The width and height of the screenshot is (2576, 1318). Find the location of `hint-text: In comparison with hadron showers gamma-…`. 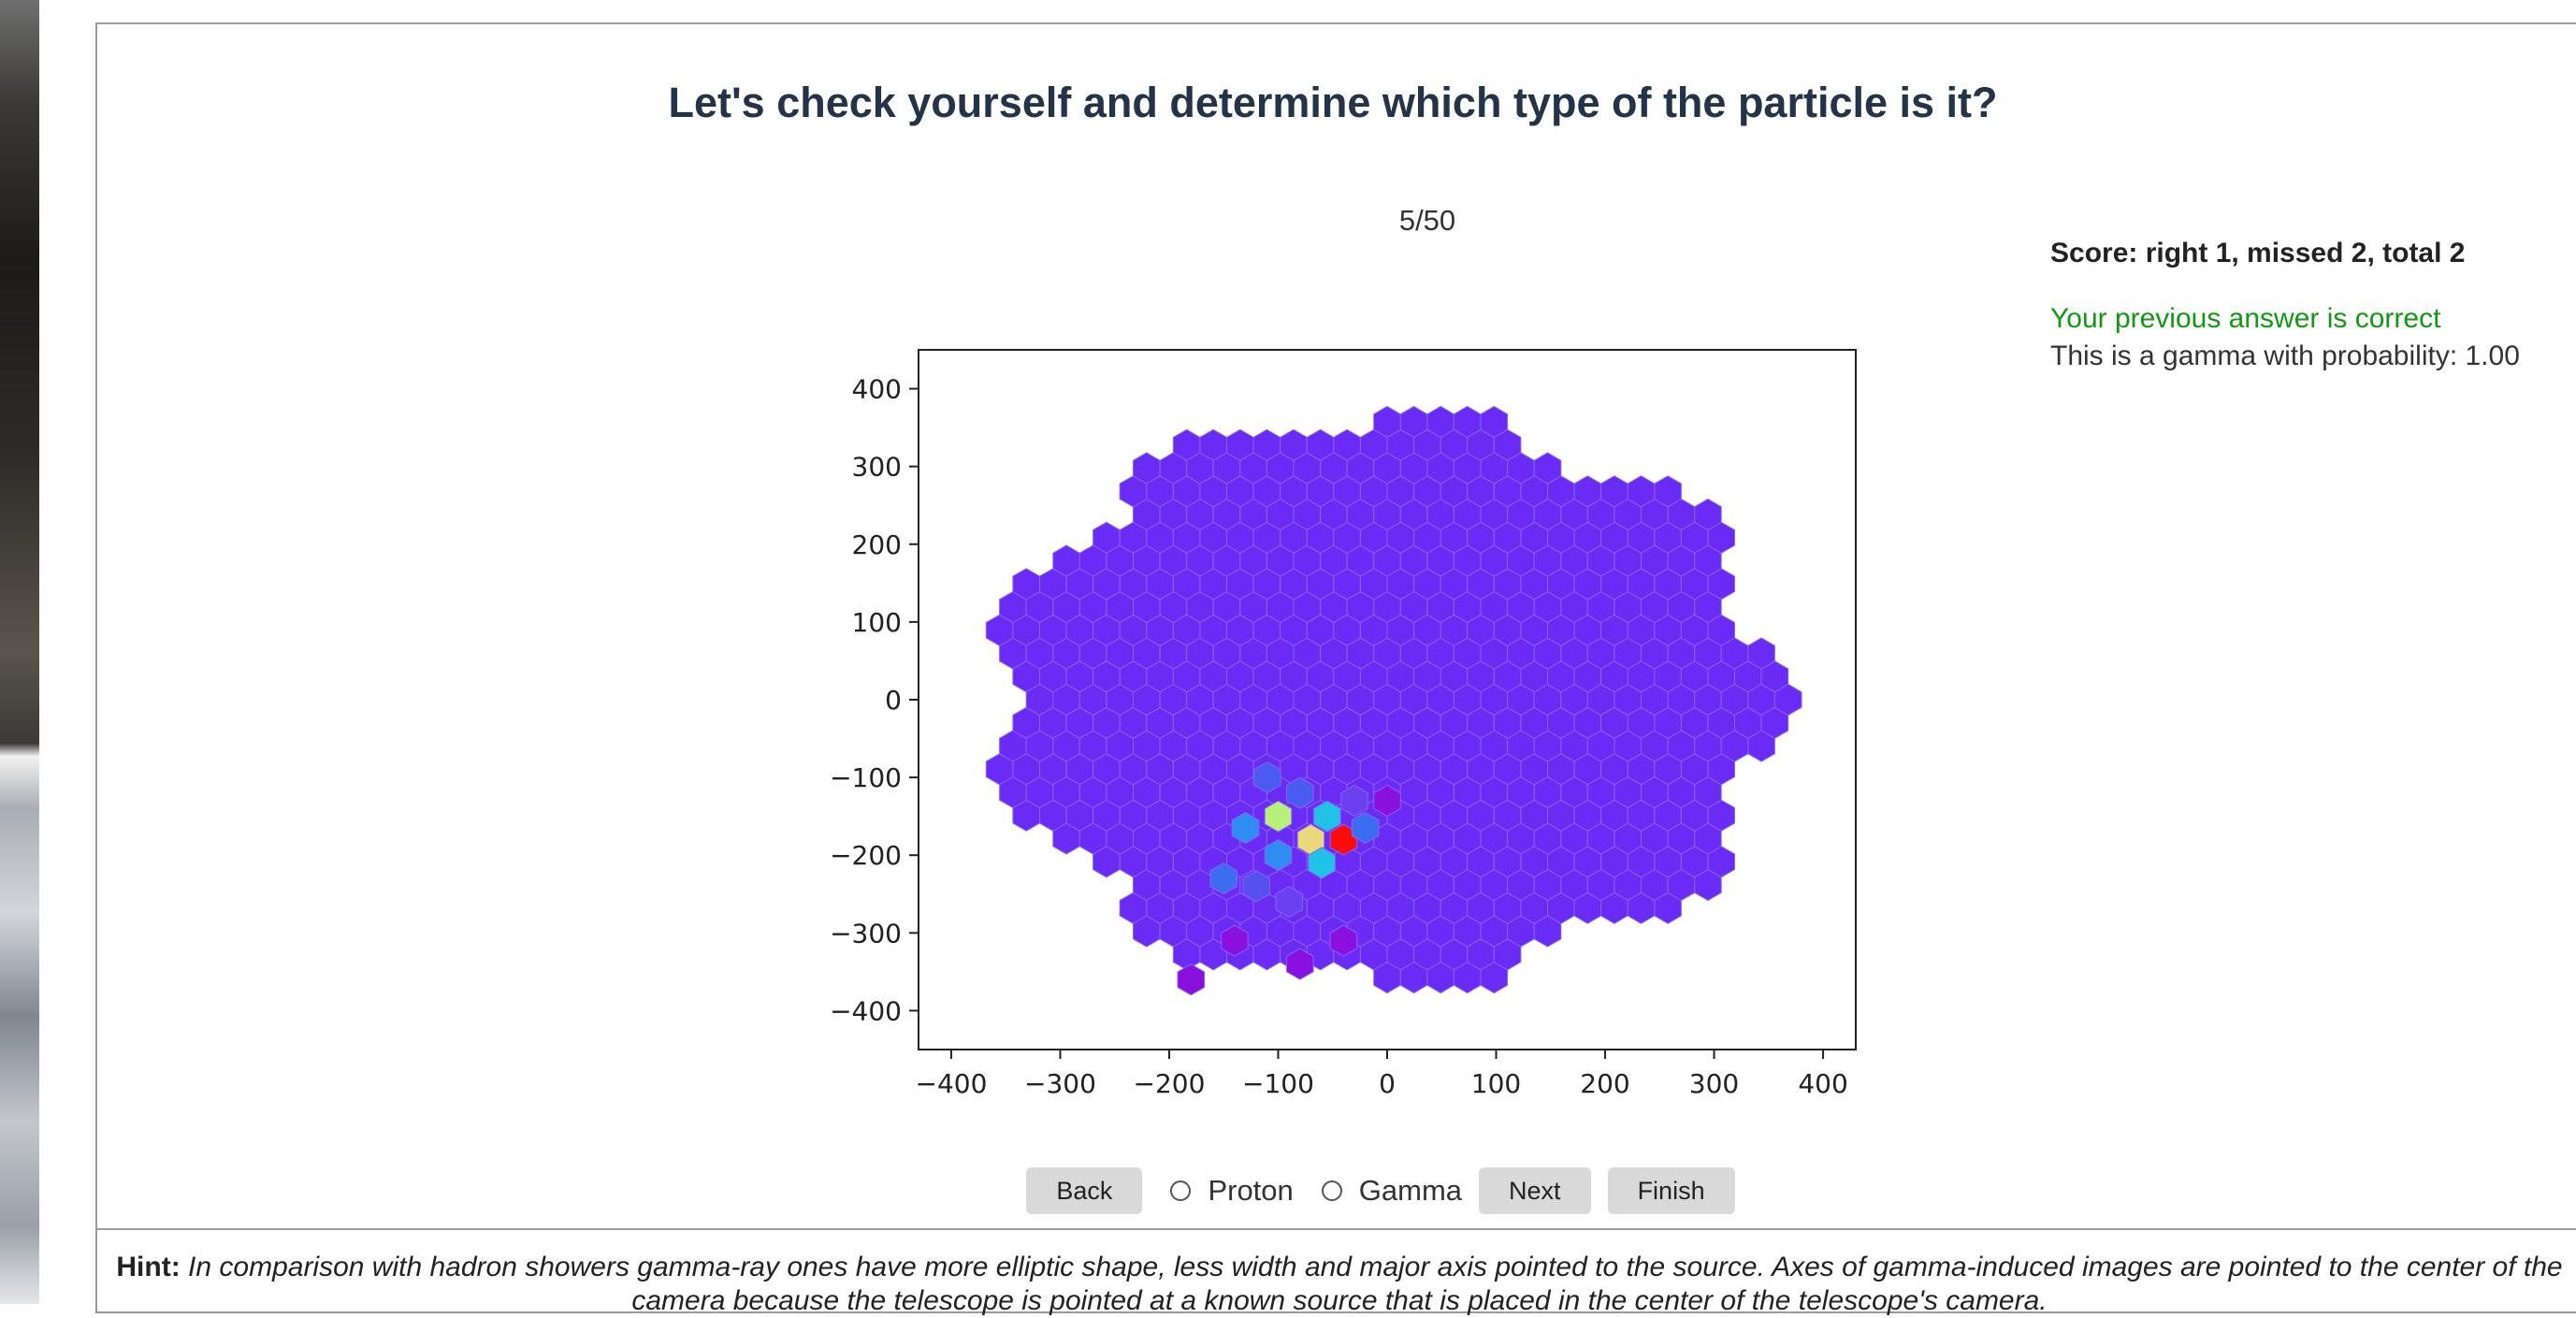

hint-text: In comparison with hadron showers gamma-… is located at coordinates (1375, 1284).